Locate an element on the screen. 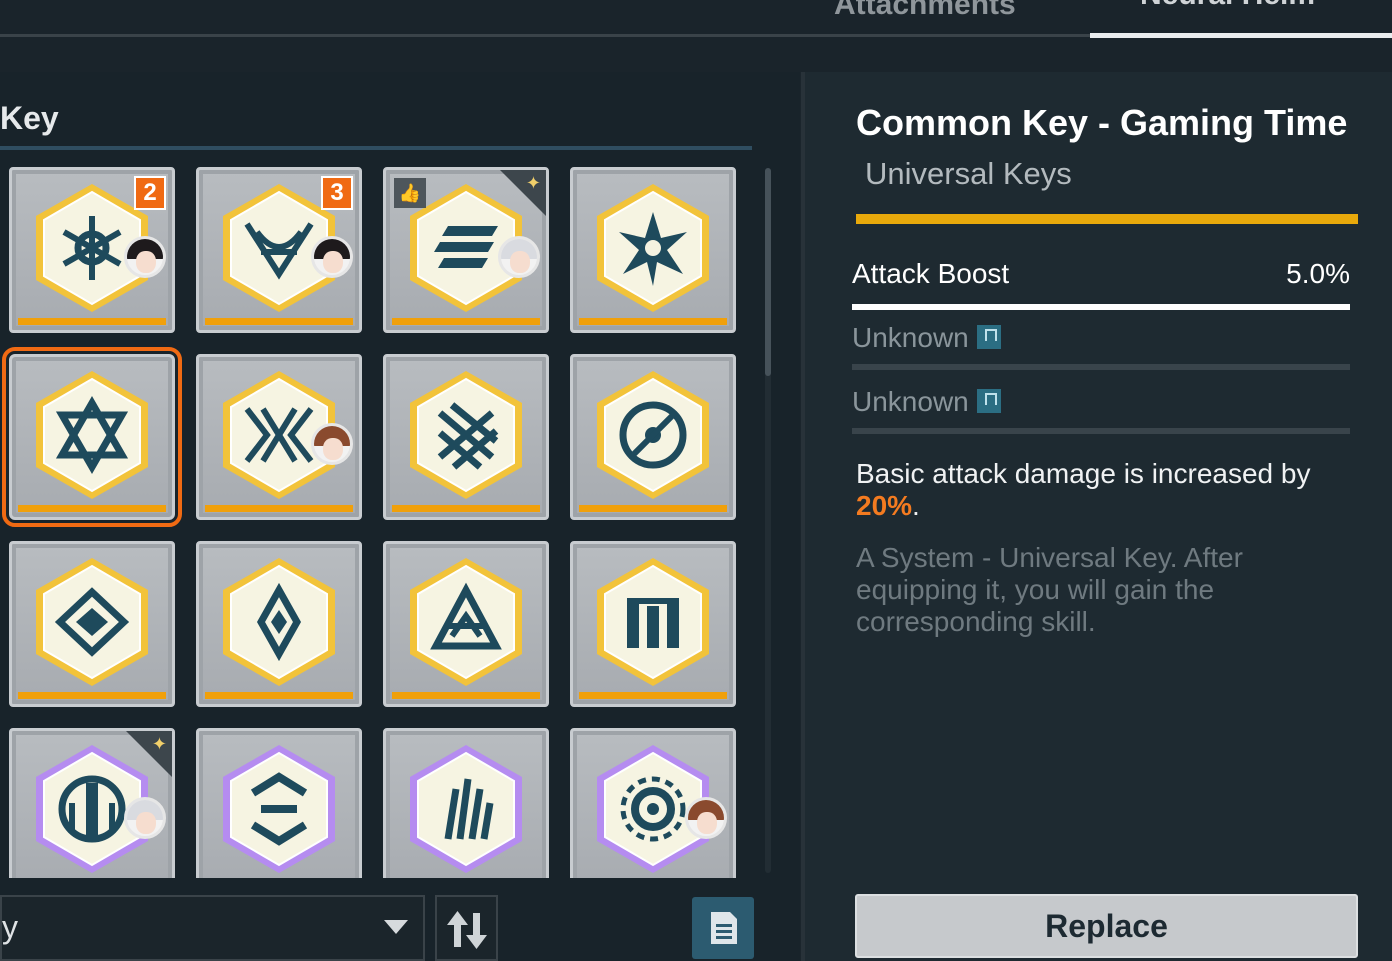 The width and height of the screenshot is (1392, 961). top-tab-bar: Attachments Neural Helm is located at coordinates (696, 36).